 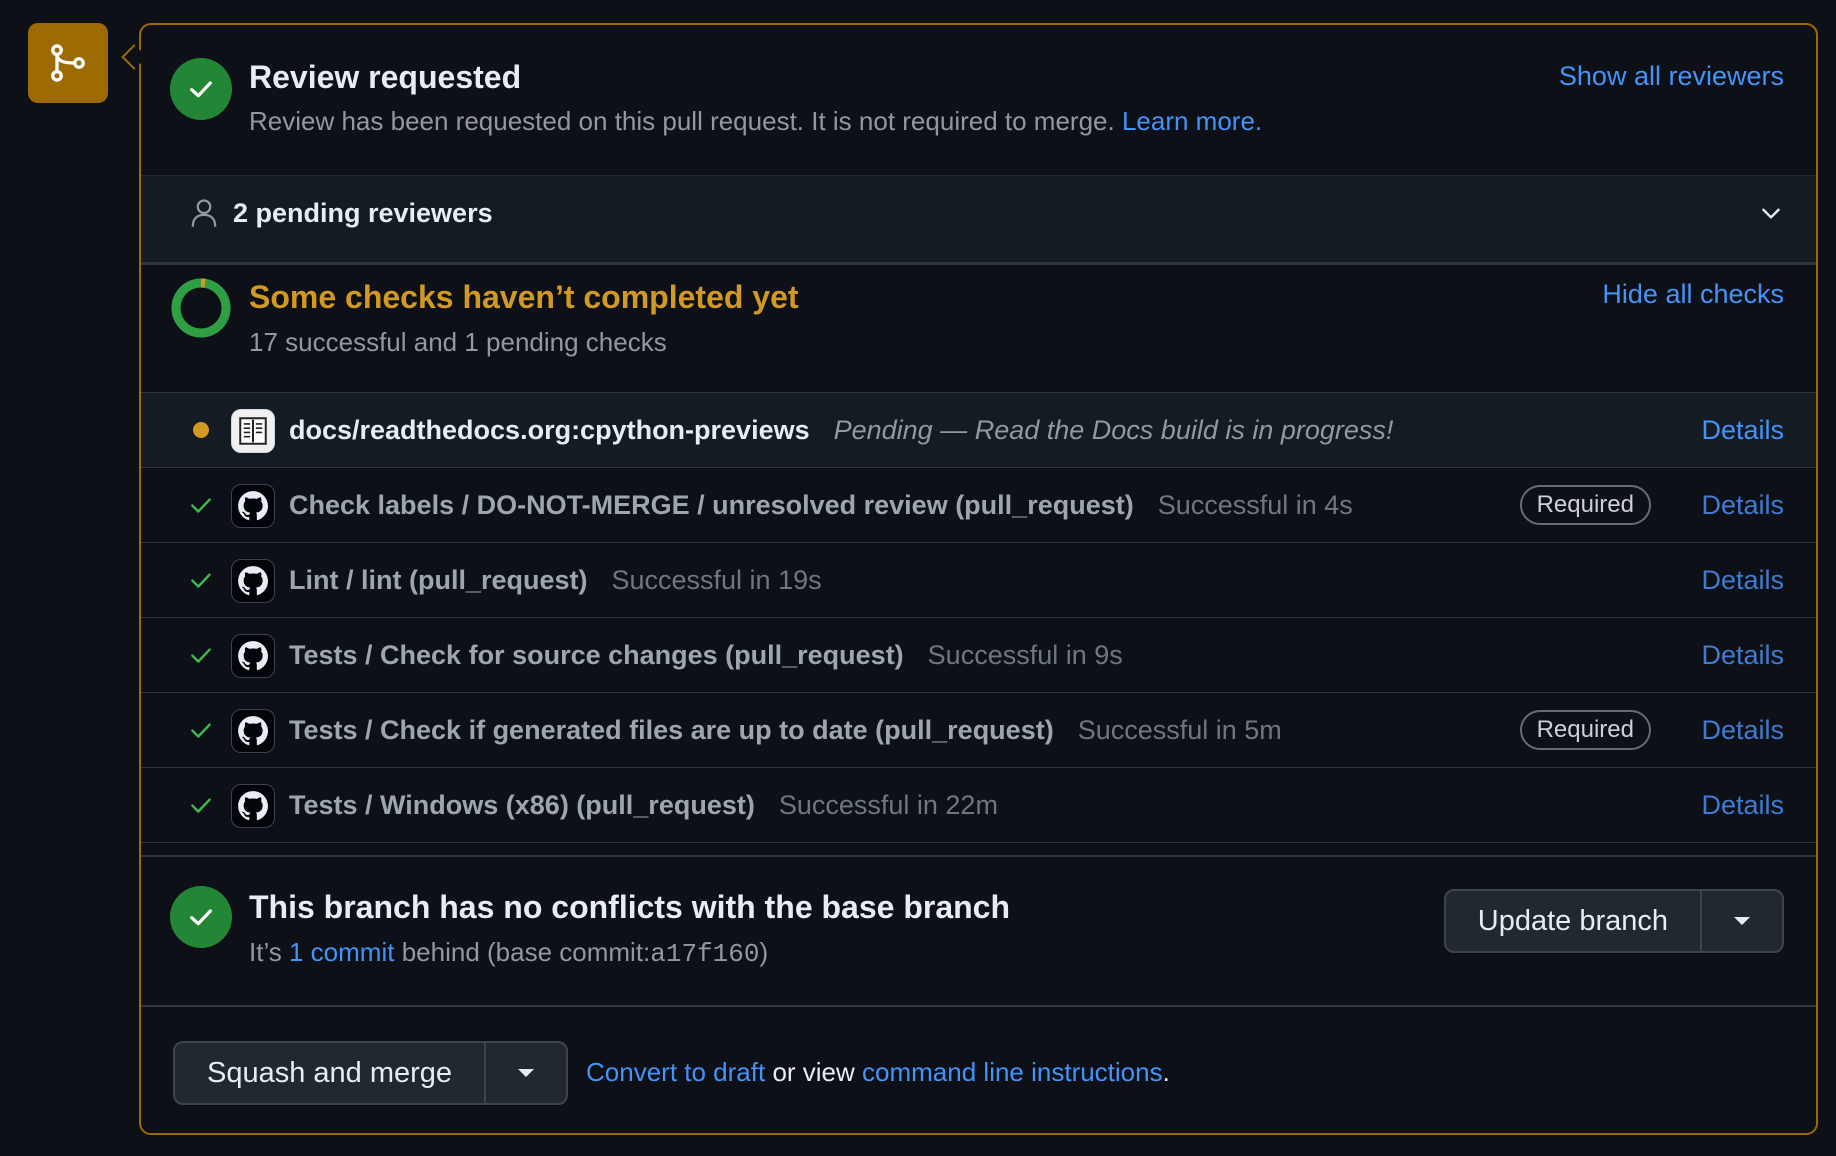 I want to click on check-name: Tests / Windows (x86) (pull_request), so click(x=522, y=805).